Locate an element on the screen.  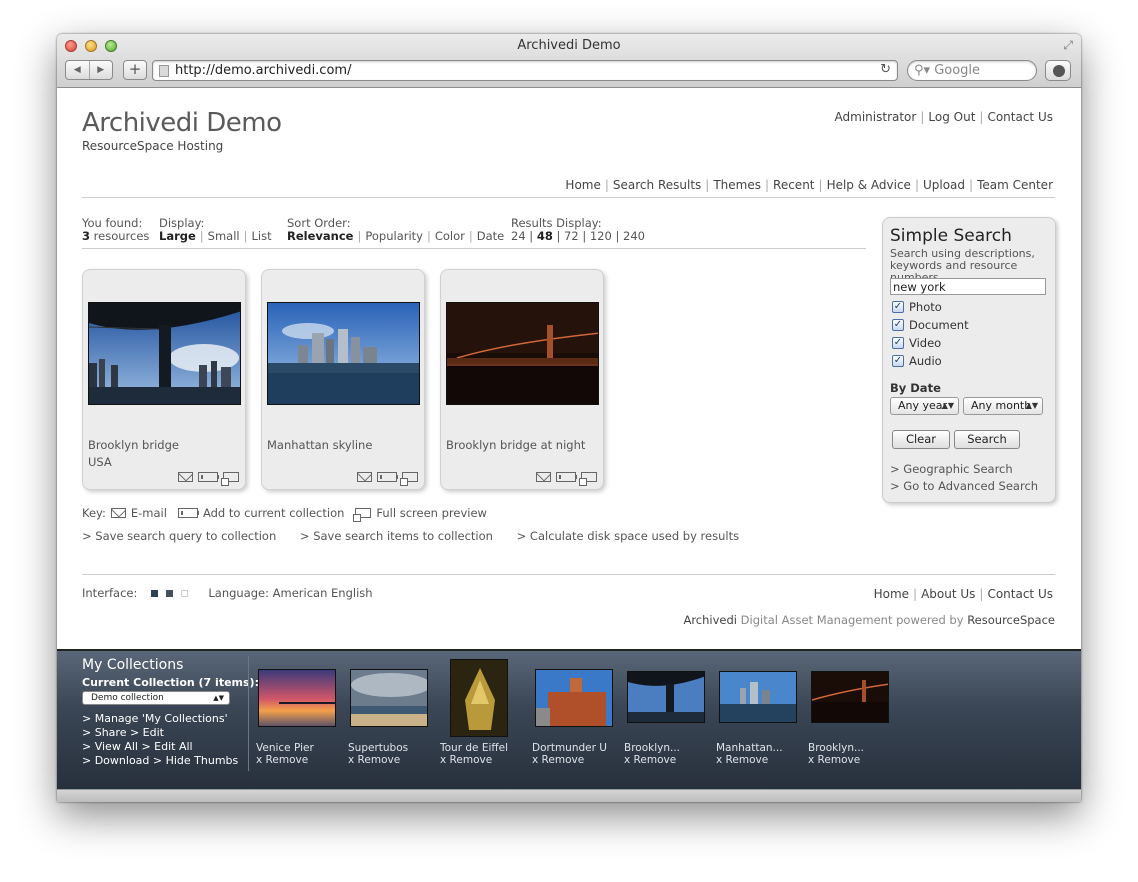
url-text: http://demo.archivedi.com/ is located at coordinates (263, 70).